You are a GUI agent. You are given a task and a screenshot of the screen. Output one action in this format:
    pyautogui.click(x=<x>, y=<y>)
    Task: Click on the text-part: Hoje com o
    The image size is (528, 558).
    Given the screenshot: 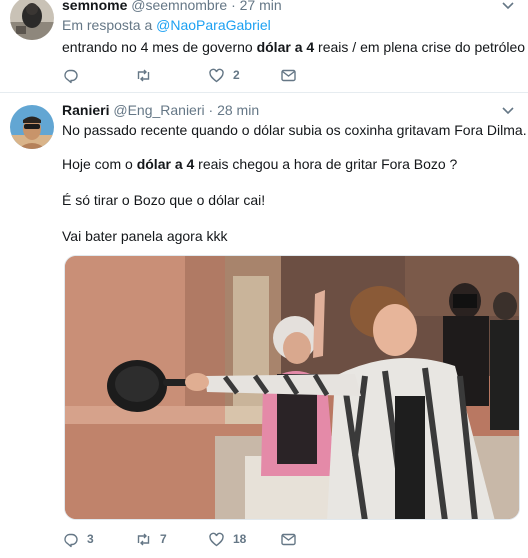 What is the action you would take?
    pyautogui.click(x=99, y=164)
    